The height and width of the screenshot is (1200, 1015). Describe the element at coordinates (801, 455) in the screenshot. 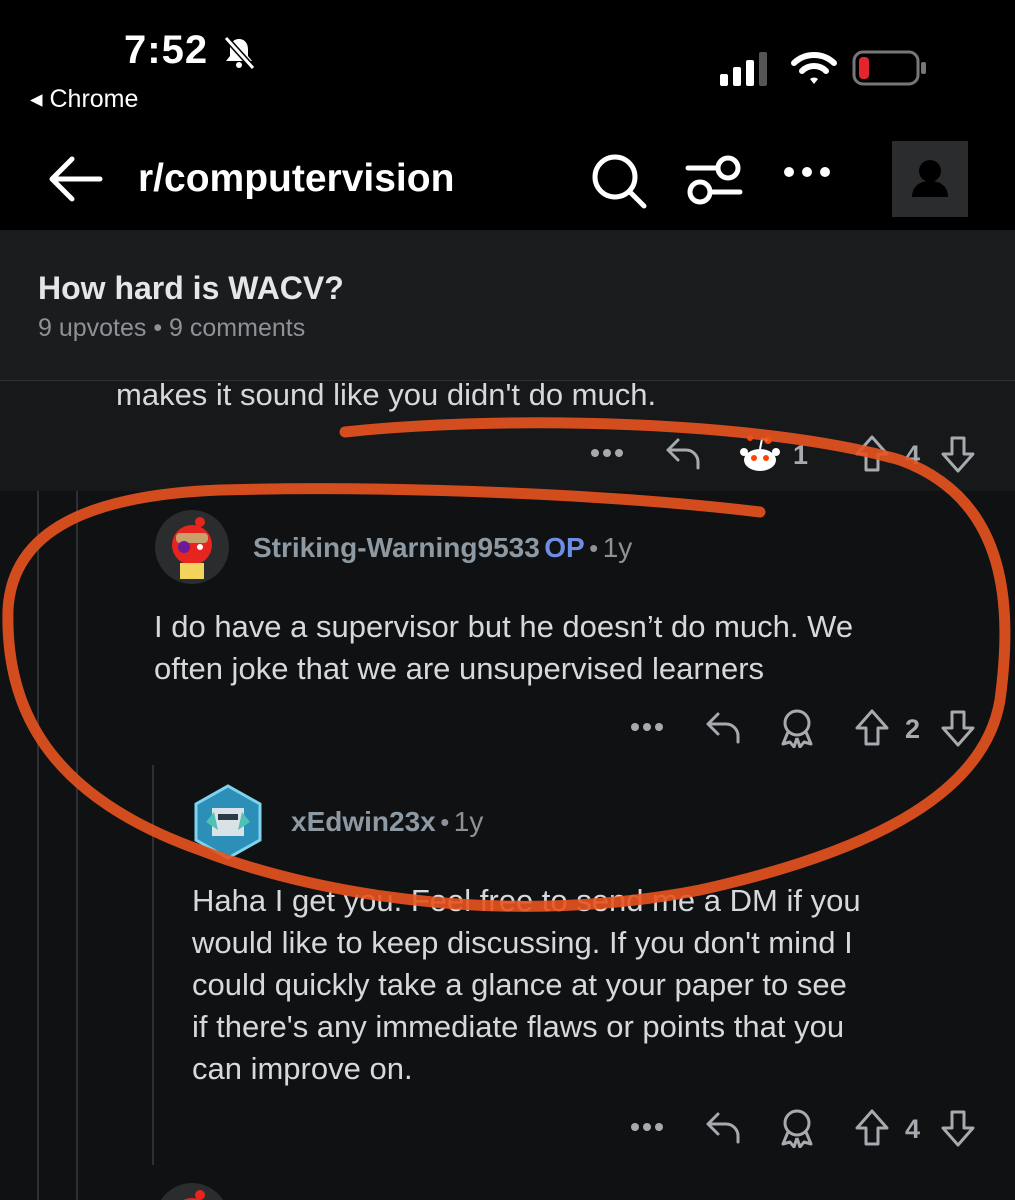

I see `award-count: 1` at that location.